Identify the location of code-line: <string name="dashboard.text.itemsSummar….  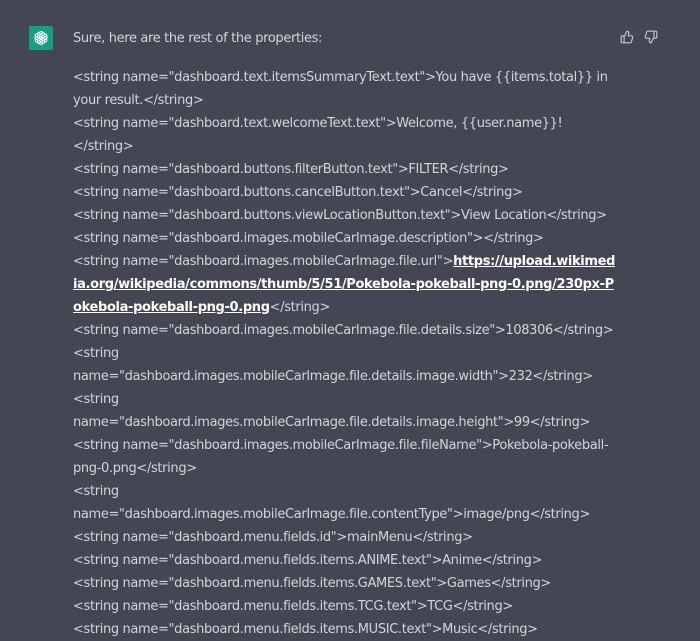
(340, 89).